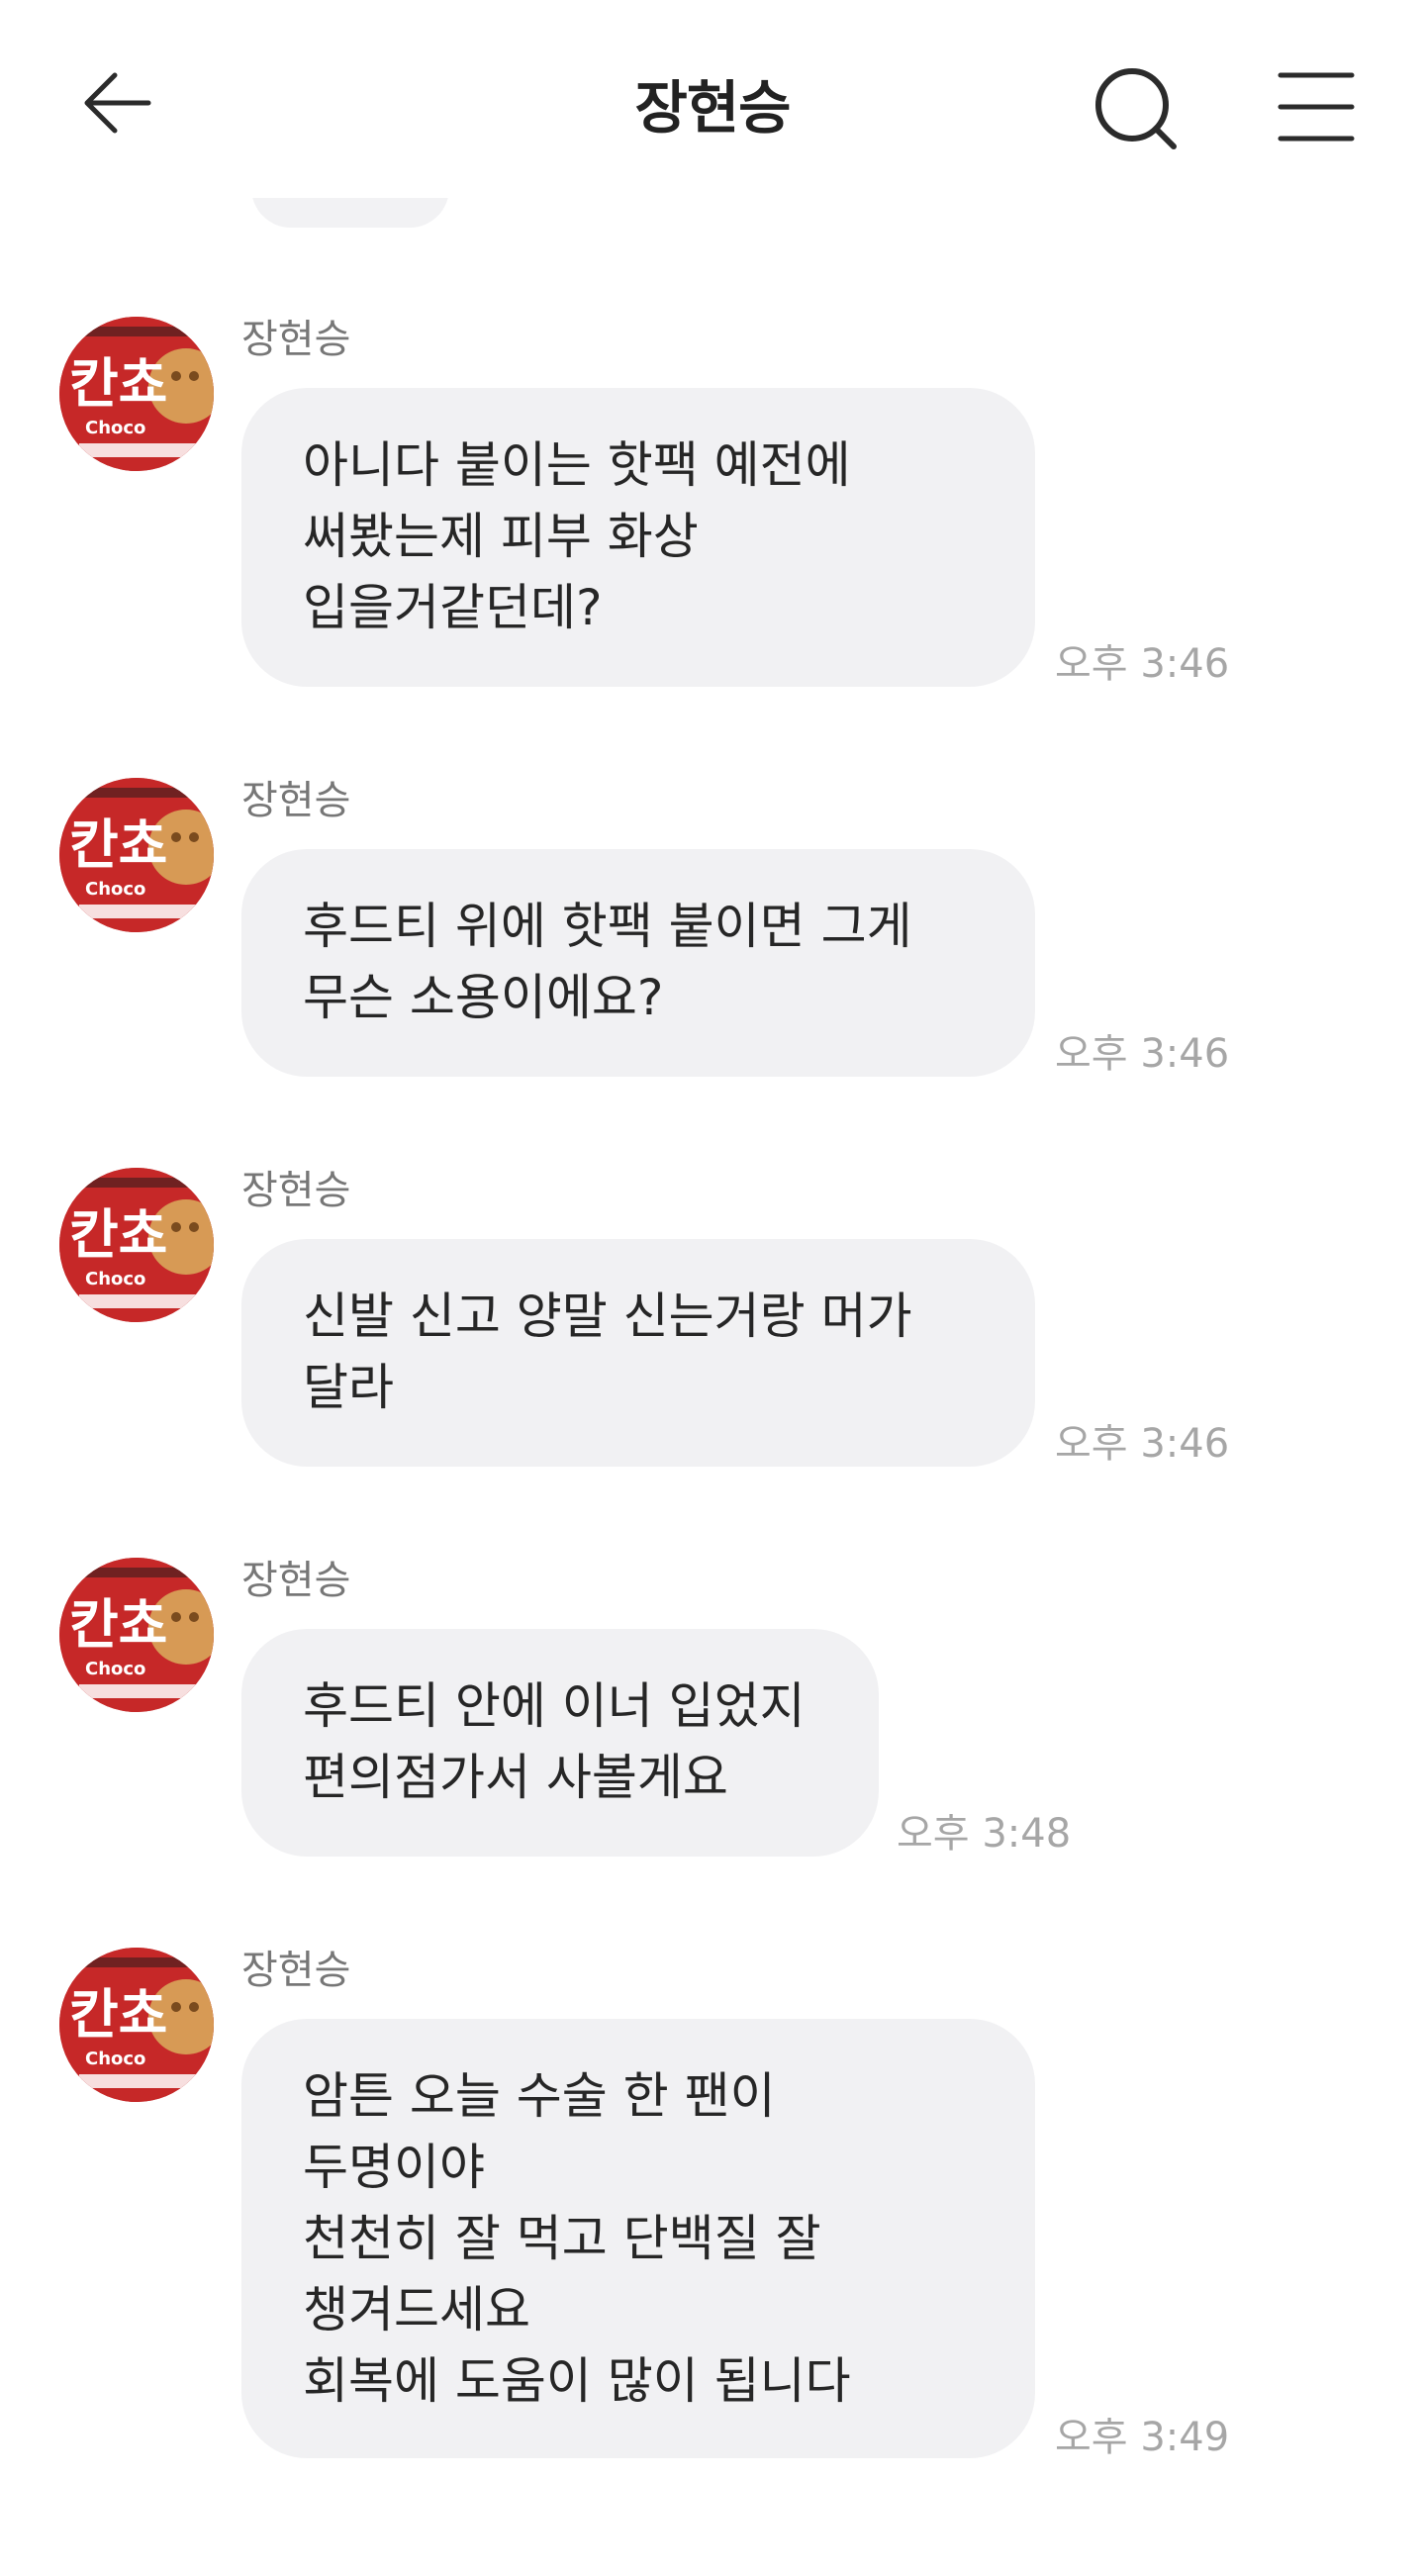  I want to click on message-timestamp: 오후 3:49, so click(1143, 2437).